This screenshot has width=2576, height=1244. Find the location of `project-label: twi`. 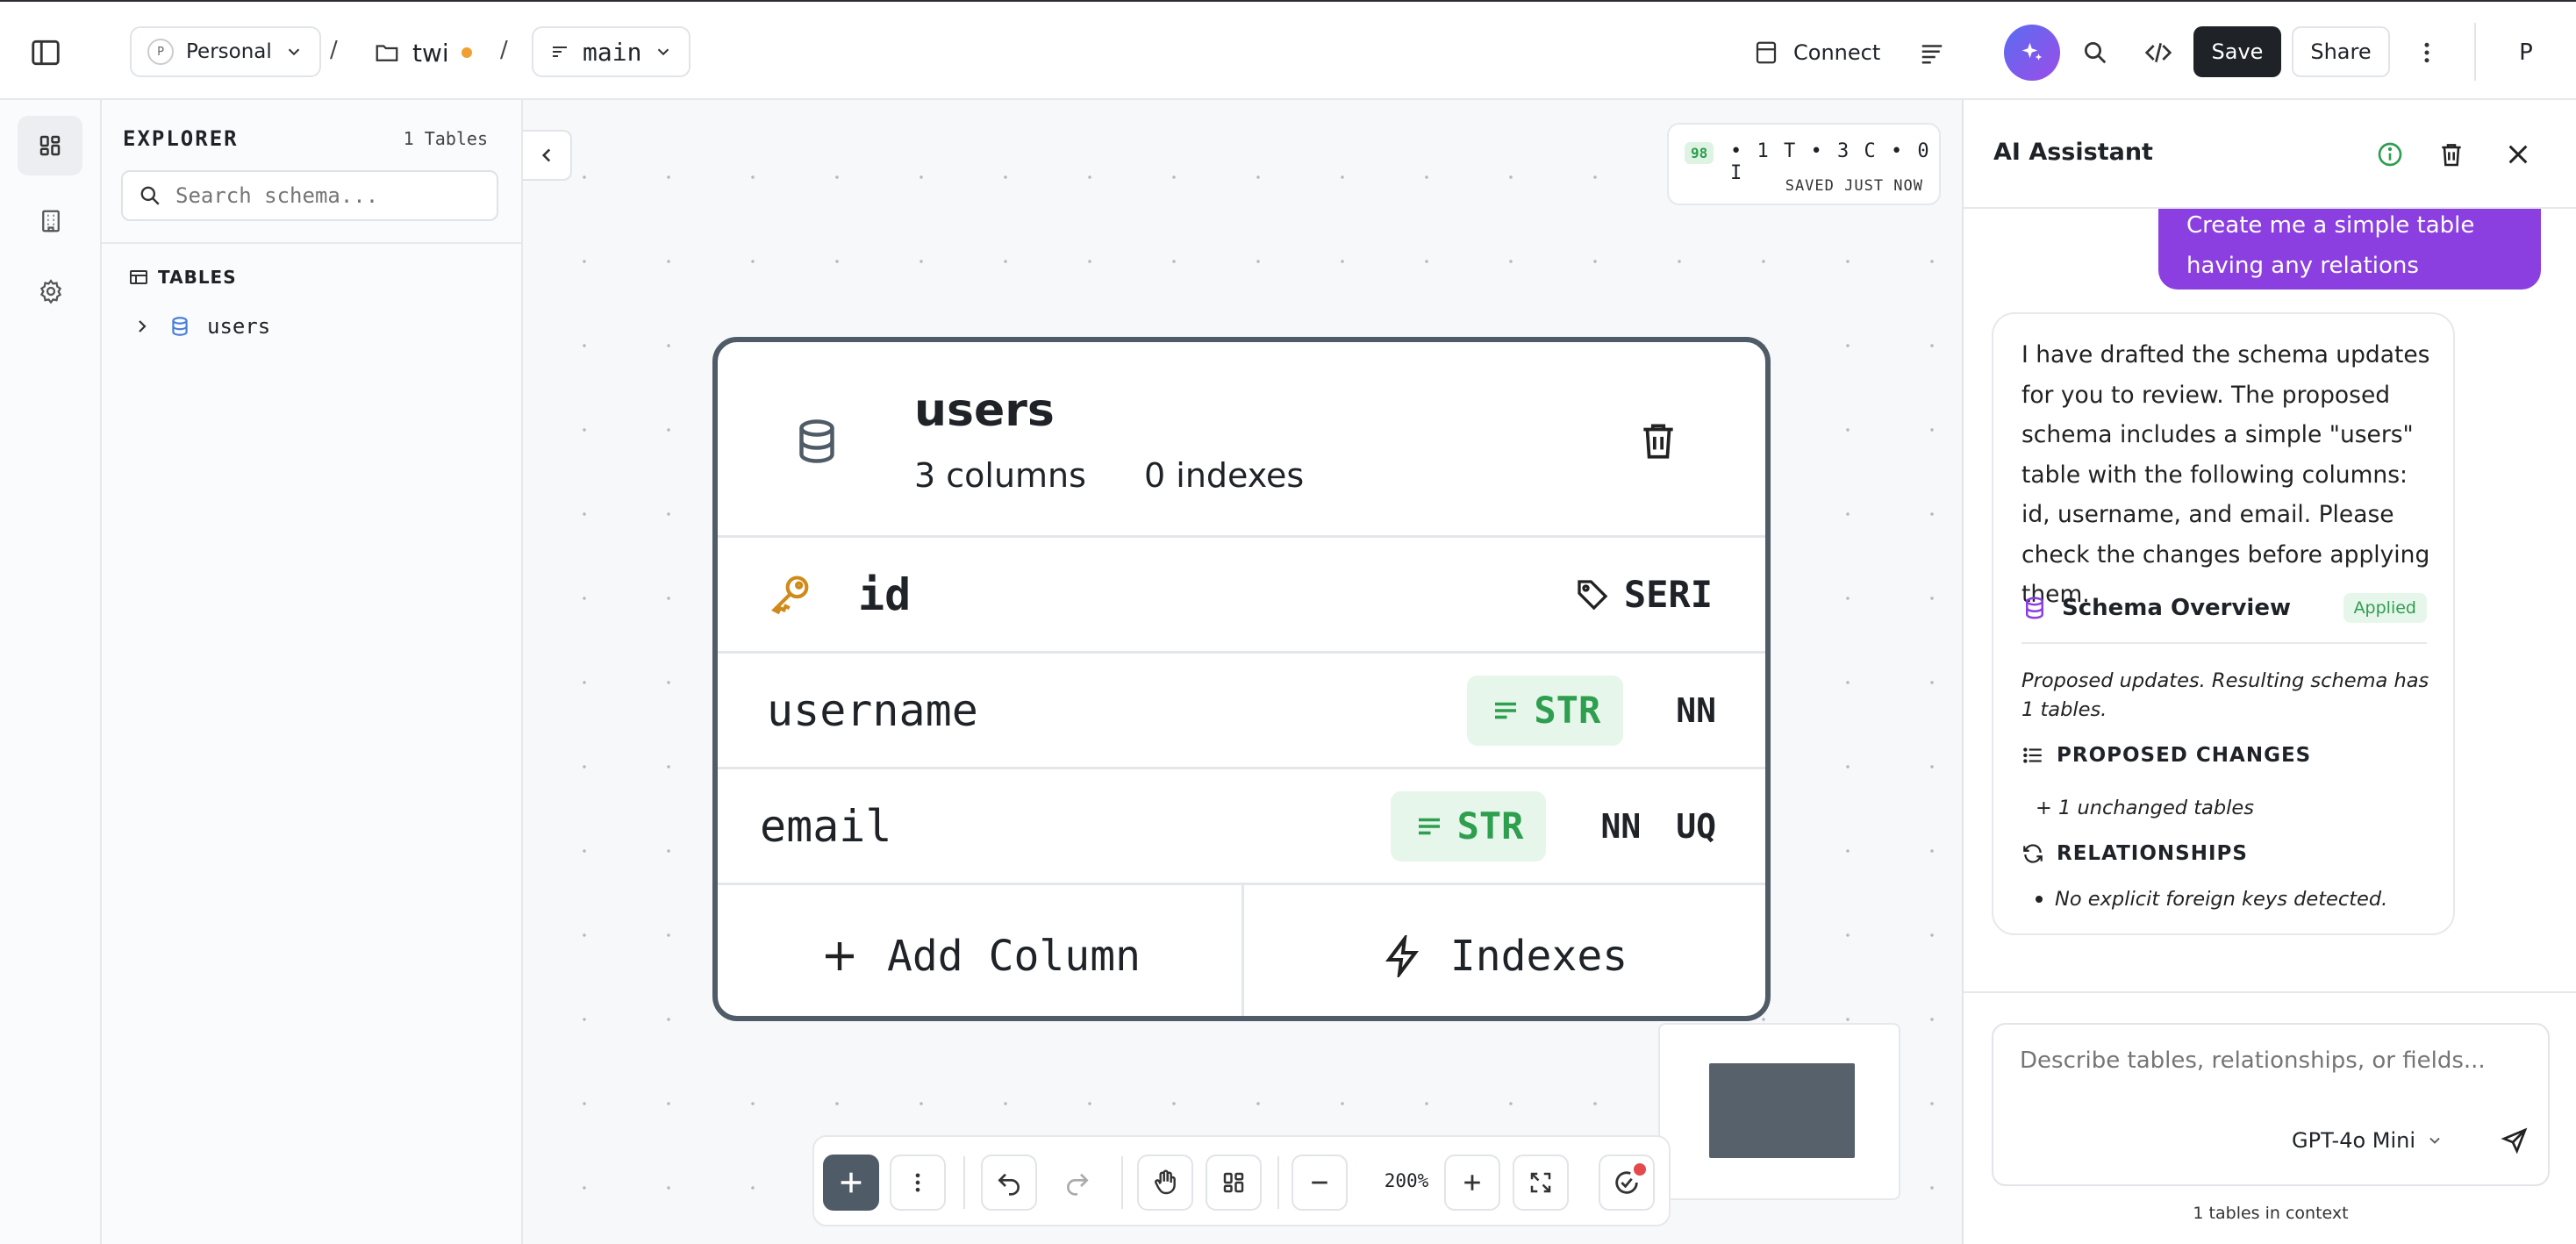

project-label: twi is located at coordinates (430, 53).